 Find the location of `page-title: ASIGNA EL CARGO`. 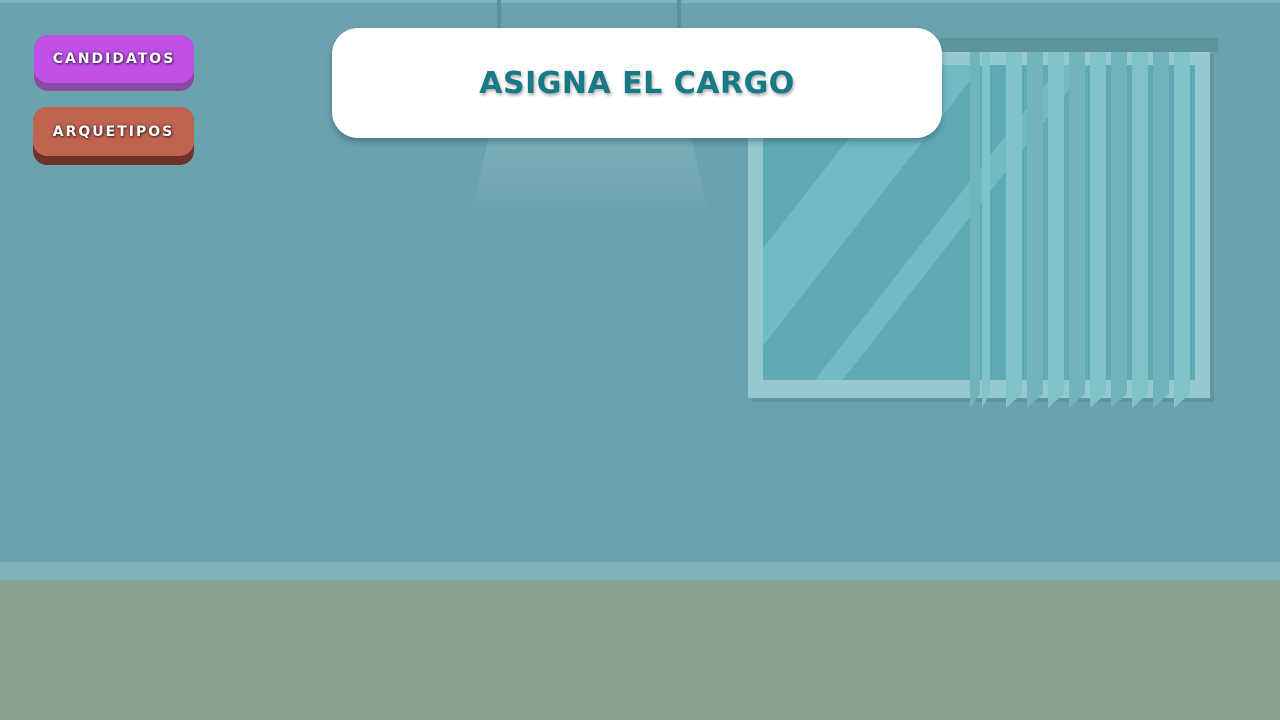

page-title: ASIGNA EL CARGO is located at coordinates (637, 83).